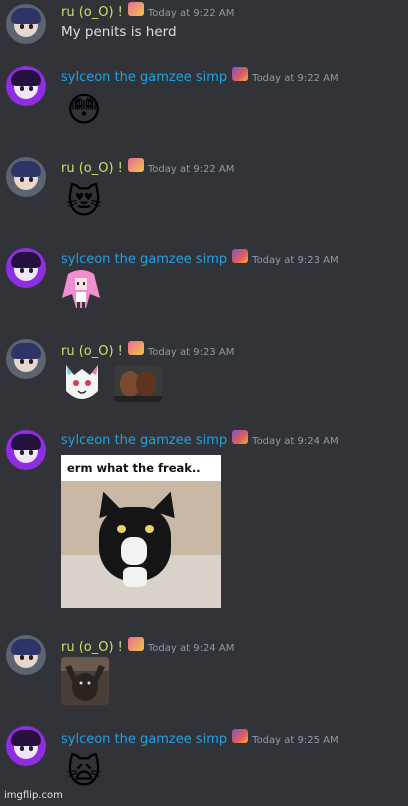 This screenshot has height=806, width=408. What do you see at coordinates (85, 681) in the screenshot?
I see `cat-dance-gif` at bounding box center [85, 681].